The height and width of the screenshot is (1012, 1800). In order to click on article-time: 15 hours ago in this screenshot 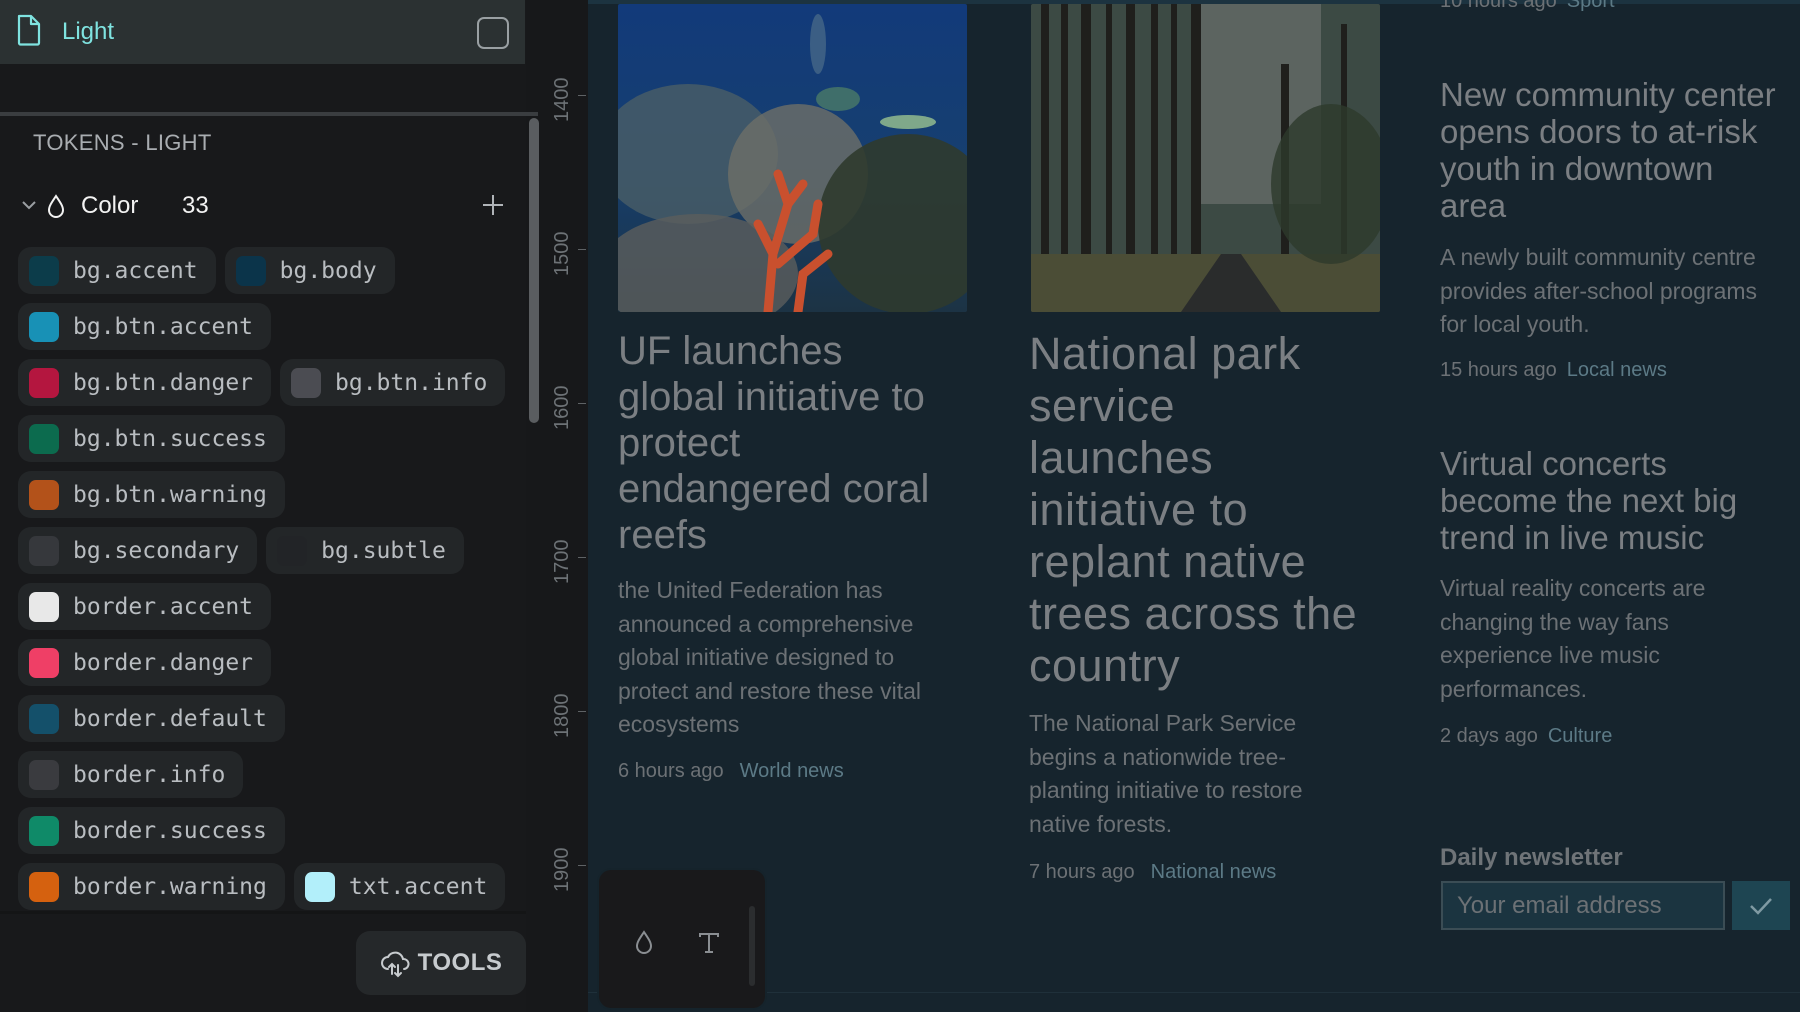, I will do `click(1498, 370)`.